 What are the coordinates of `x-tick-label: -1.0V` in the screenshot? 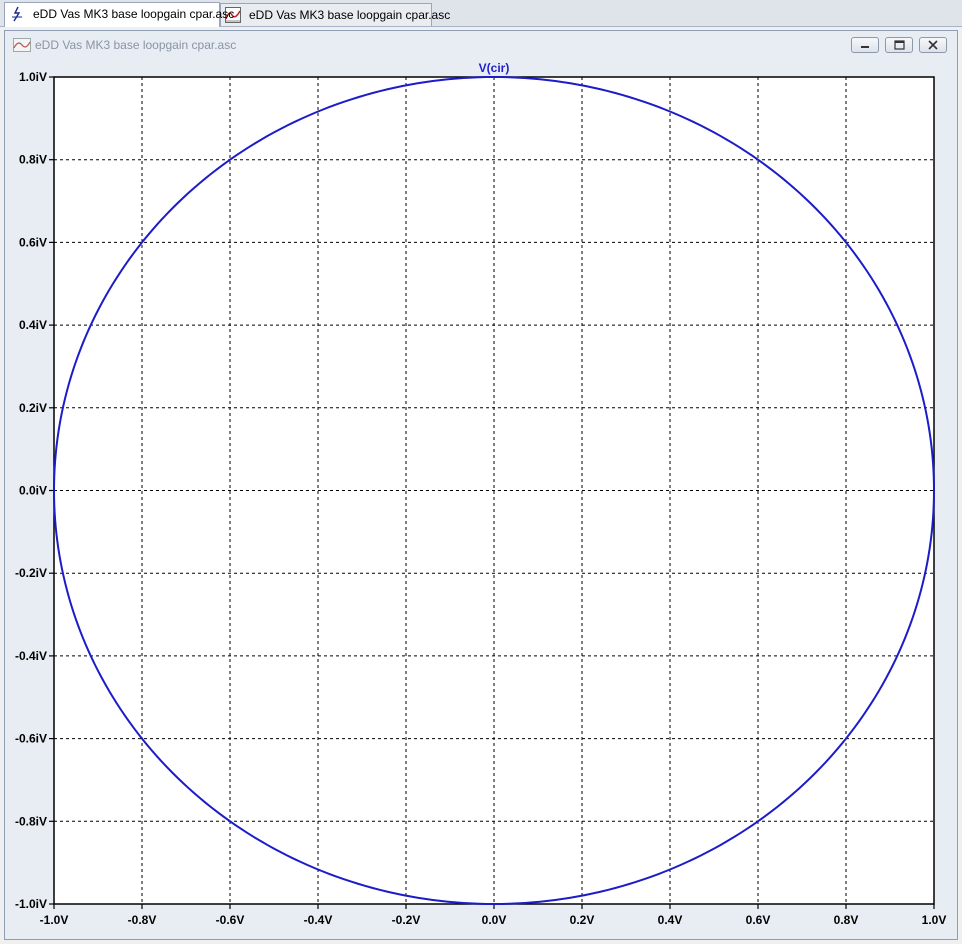 It's located at (54, 920).